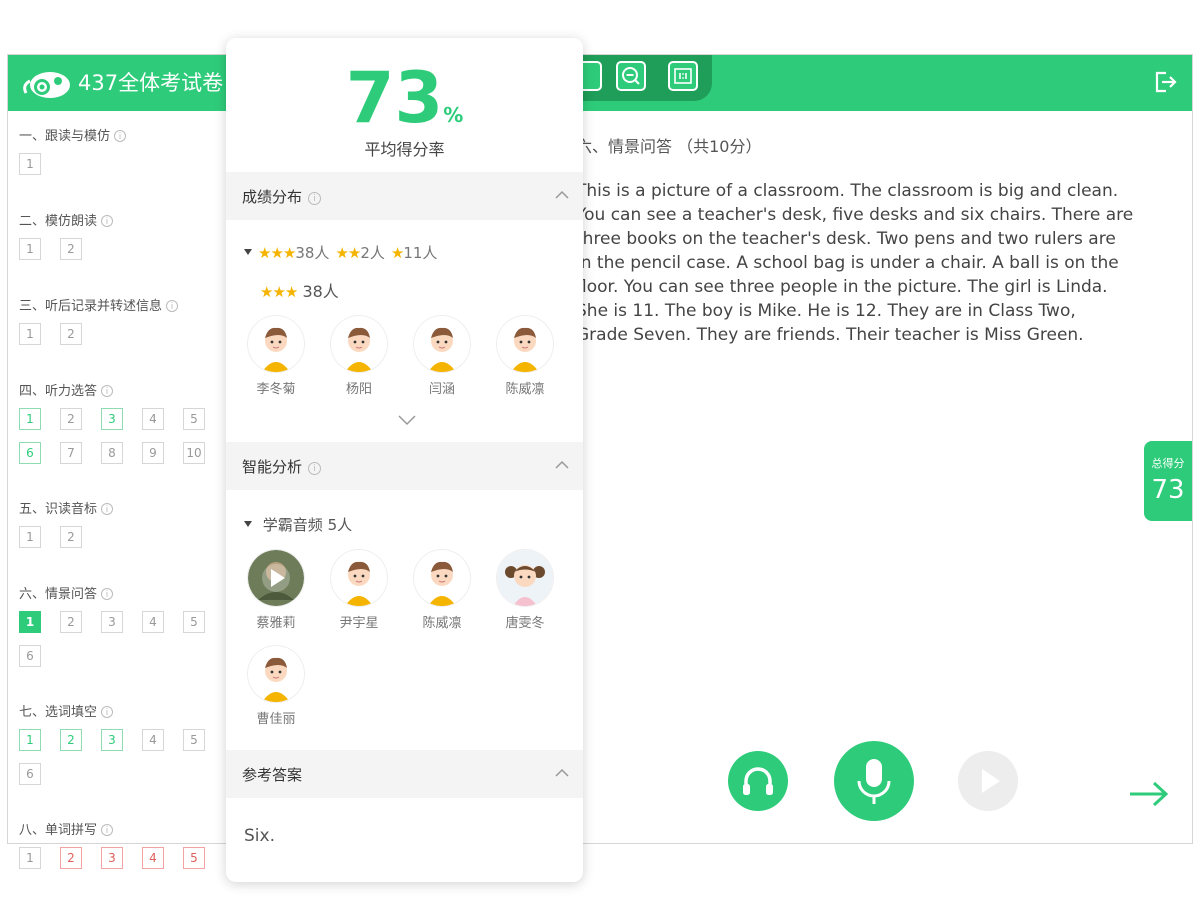 The height and width of the screenshot is (900, 1200). Describe the element at coordinates (874, 781) in the screenshot. I see `record-button` at that location.